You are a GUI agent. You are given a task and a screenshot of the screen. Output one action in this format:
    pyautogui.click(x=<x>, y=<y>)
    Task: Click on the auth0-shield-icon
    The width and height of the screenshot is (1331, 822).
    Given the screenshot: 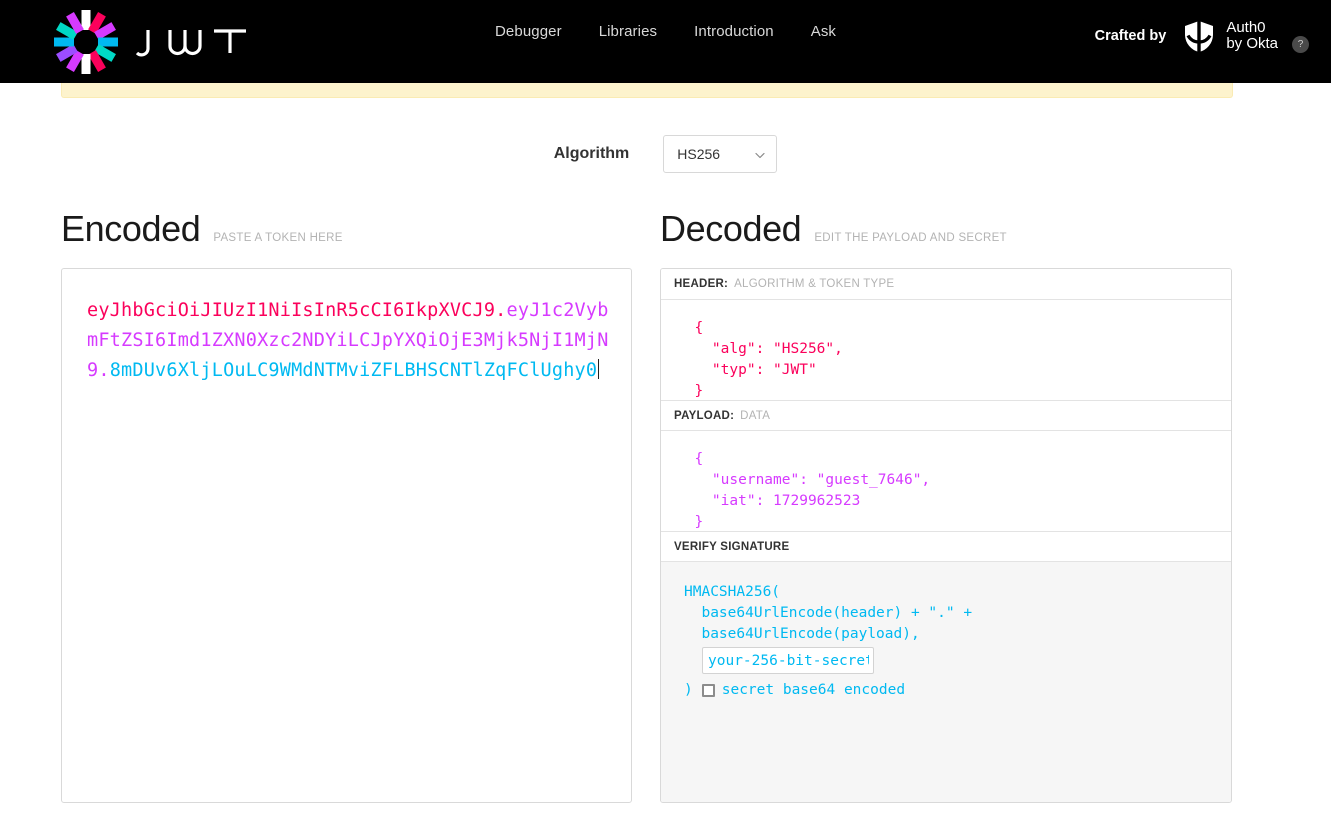 What is the action you would take?
    pyautogui.click(x=1199, y=36)
    